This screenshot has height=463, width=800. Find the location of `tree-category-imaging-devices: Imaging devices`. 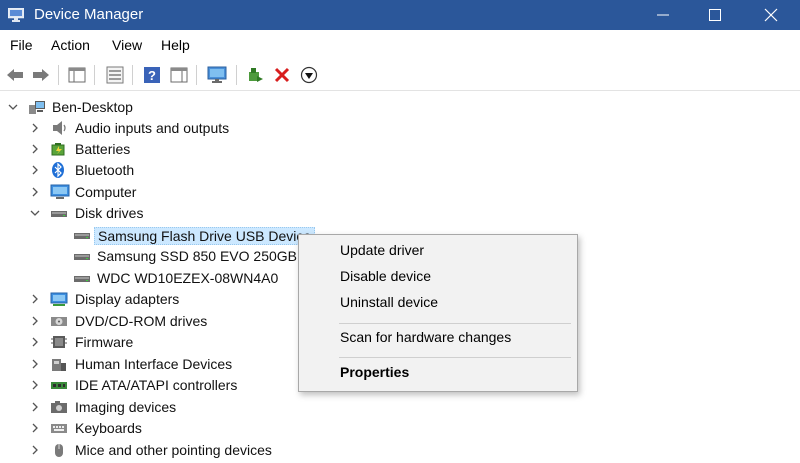

tree-category-imaging-devices: Imaging devices is located at coordinates (150, 407).